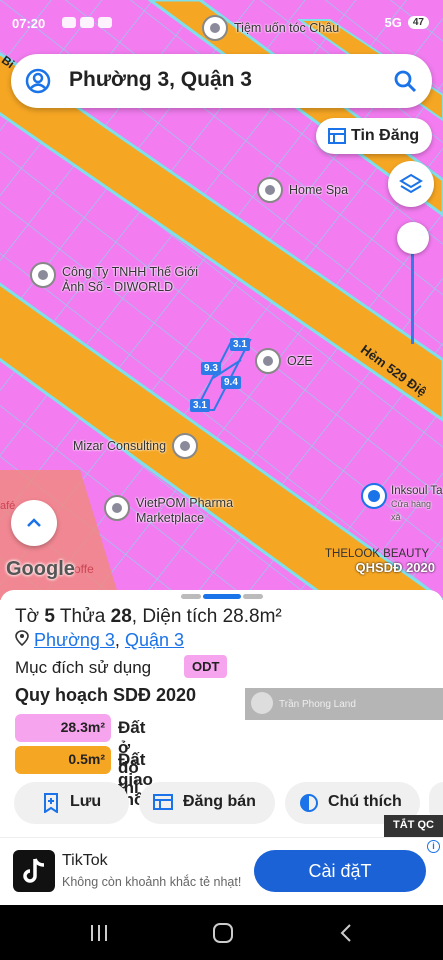 Image resolution: width=443 pixels, height=960 pixels. What do you see at coordinates (300, 361) in the screenshot?
I see `poi-name: OZE` at bounding box center [300, 361].